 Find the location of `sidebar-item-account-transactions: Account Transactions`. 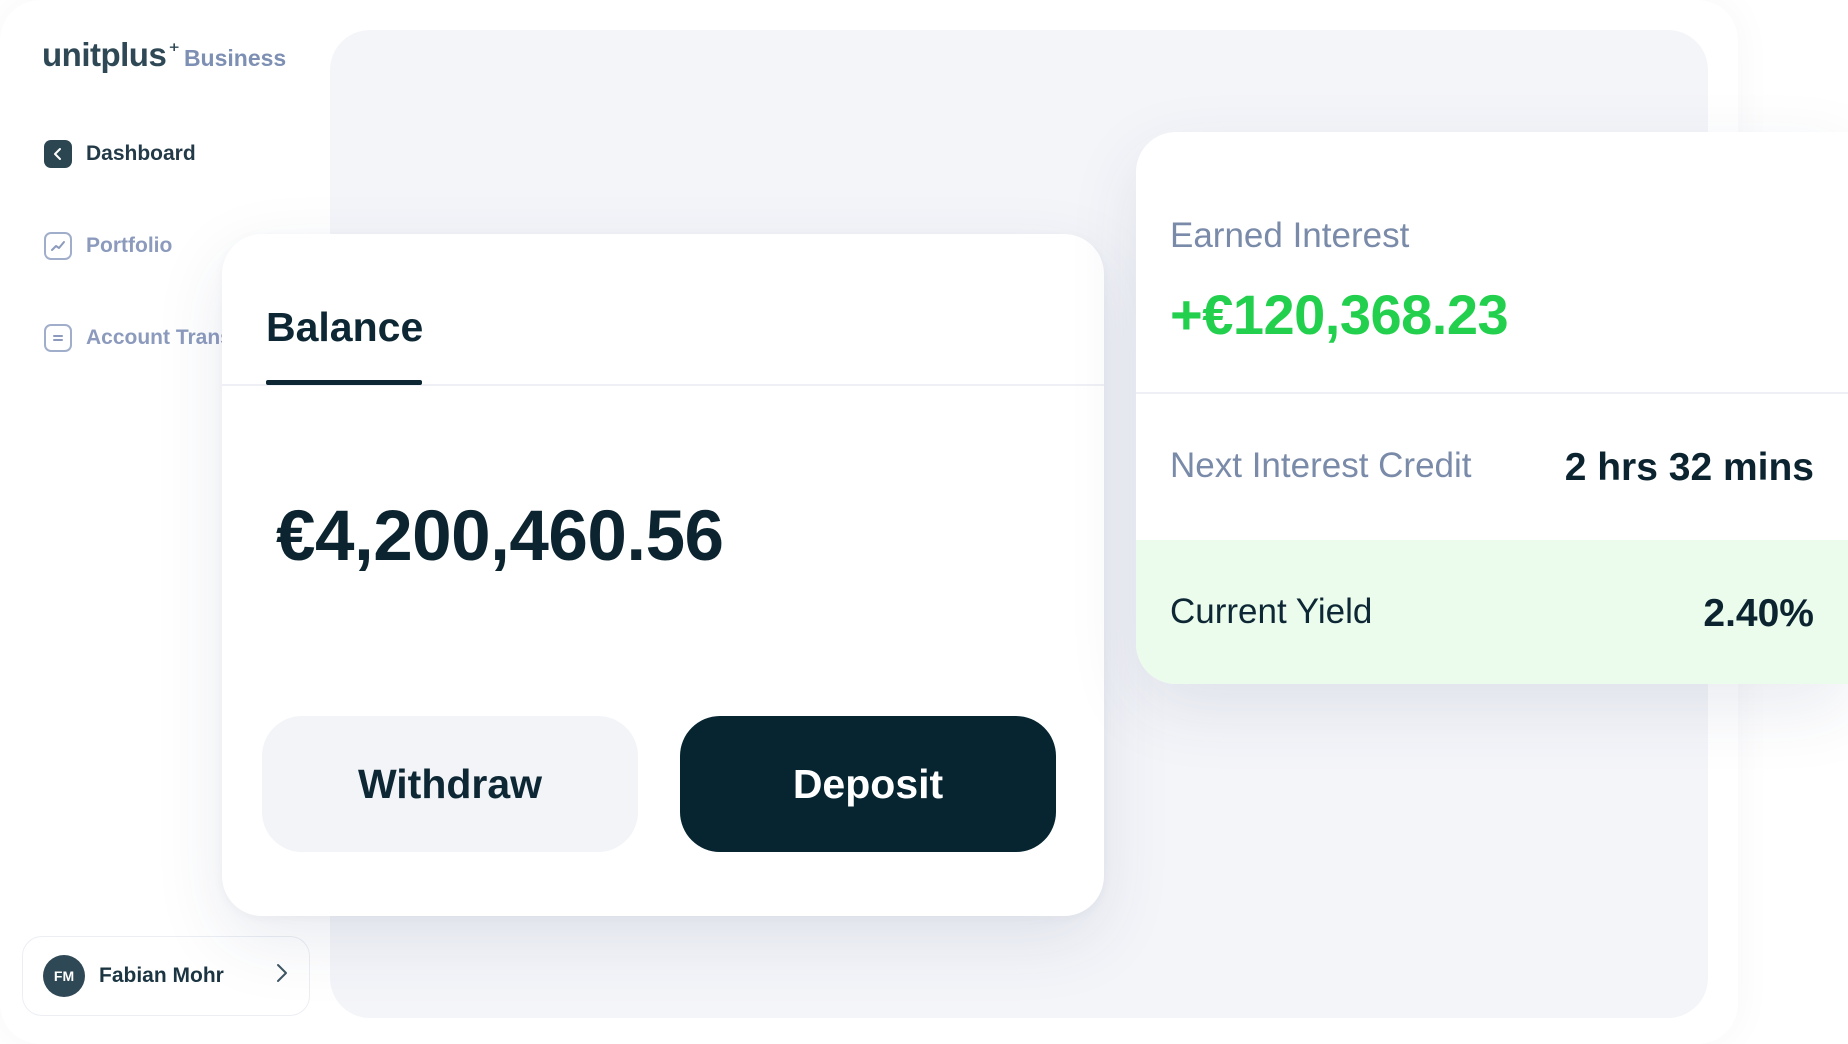

sidebar-item-account-transactions: Account Transactions is located at coordinates (134, 338).